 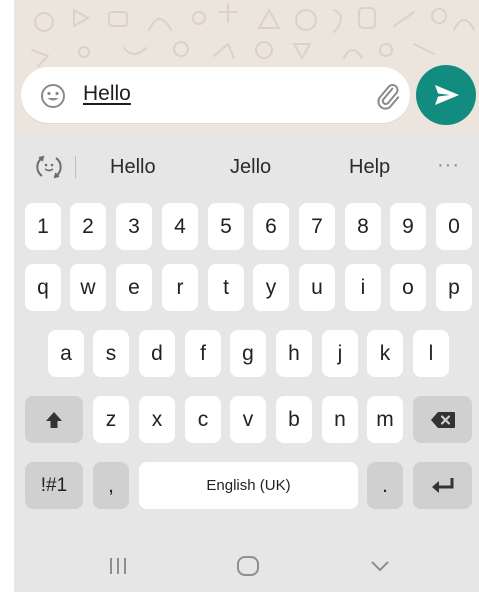 What do you see at coordinates (408, 226) in the screenshot?
I see `key-9: 9` at bounding box center [408, 226].